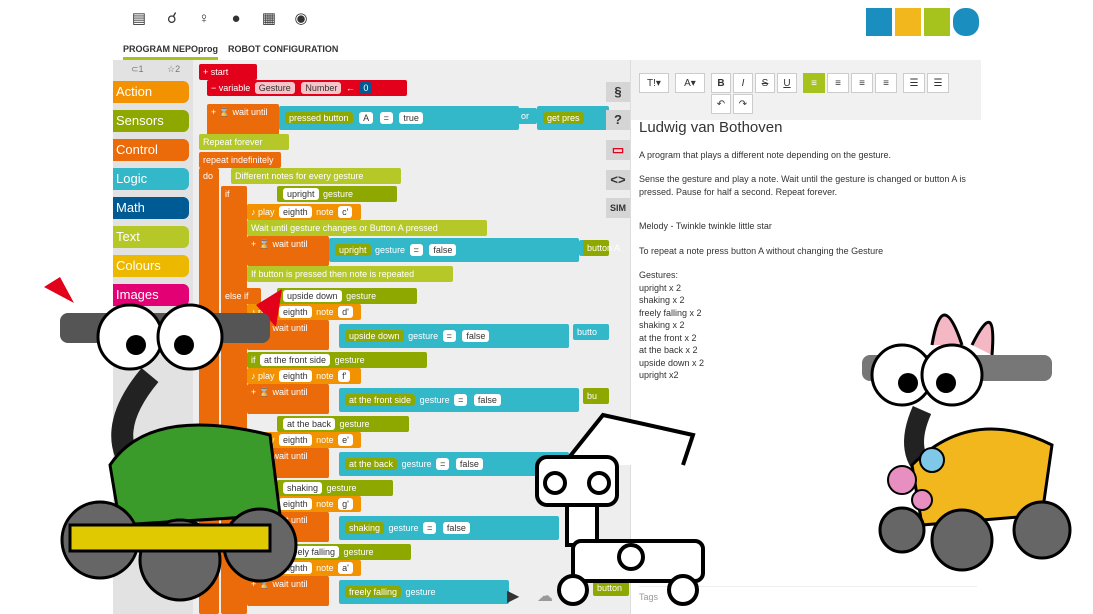  I want to click on gesture-label-3: gesture, so click(361, 296).